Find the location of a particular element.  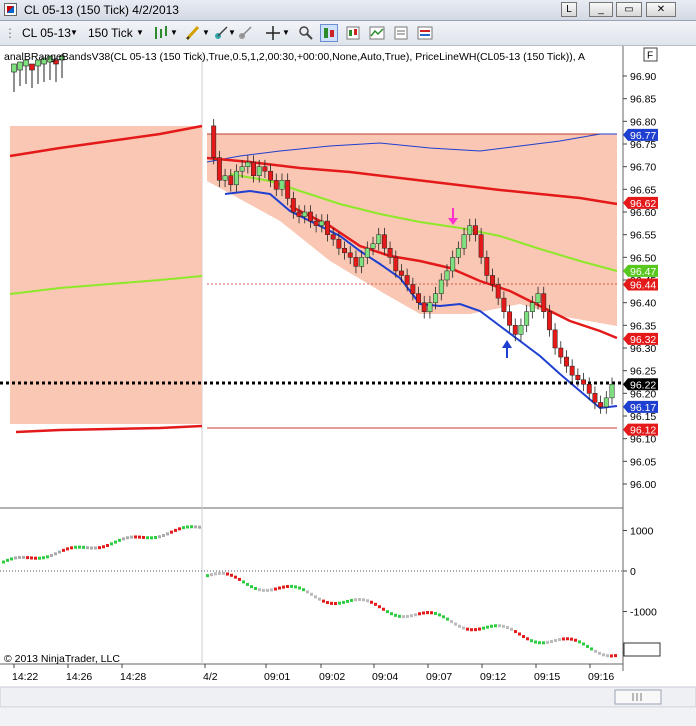

f-button-label: F is located at coordinates (650, 56).